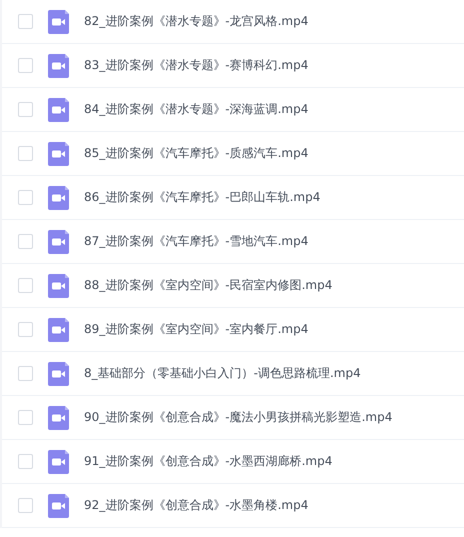 This screenshot has width=464, height=537. What do you see at coordinates (196, 153) in the screenshot?
I see `file-name: 85_进阶案例《汽车摩托》-质感汽车.mp4` at bounding box center [196, 153].